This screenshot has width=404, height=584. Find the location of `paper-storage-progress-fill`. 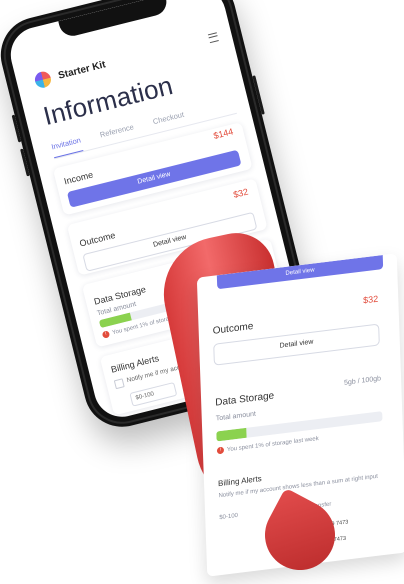

paper-storage-progress-fill is located at coordinates (231, 434).